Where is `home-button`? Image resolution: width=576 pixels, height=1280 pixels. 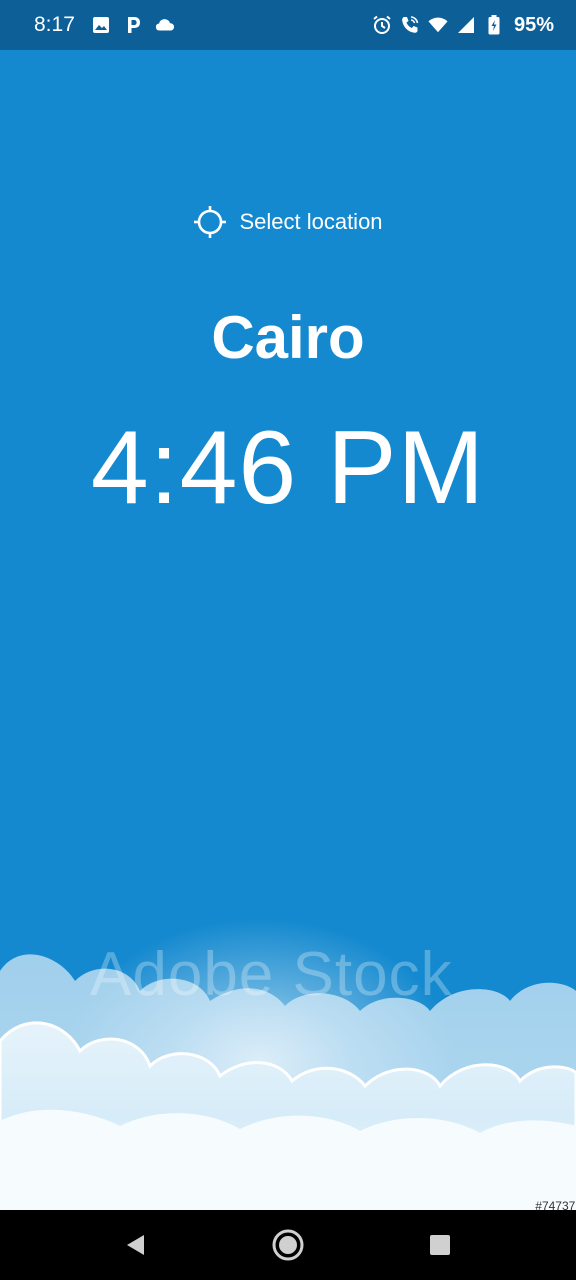
home-button is located at coordinates (288, 1245).